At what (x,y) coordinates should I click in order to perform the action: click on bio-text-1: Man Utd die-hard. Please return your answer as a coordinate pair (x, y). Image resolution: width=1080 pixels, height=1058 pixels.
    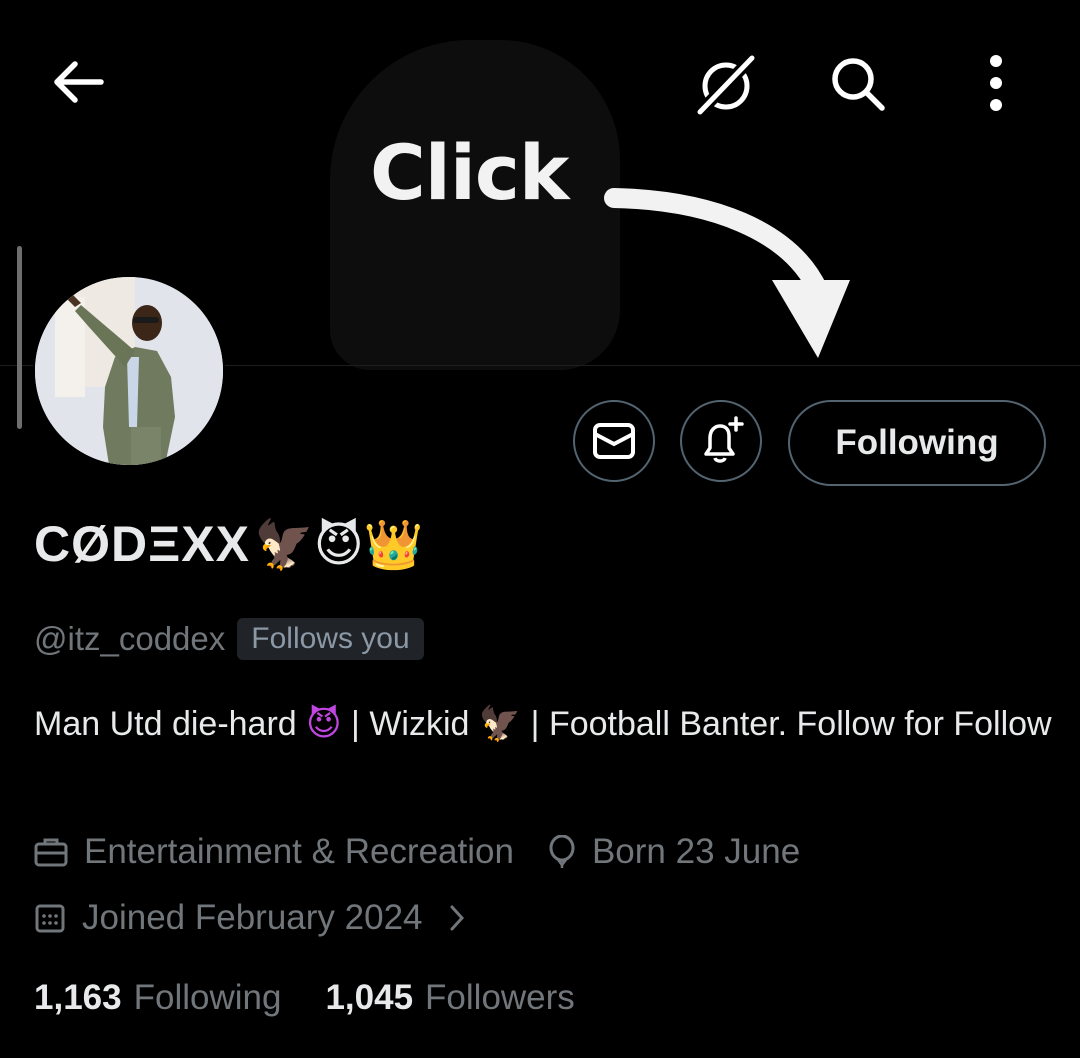
    Looking at the image, I should click on (170, 724).